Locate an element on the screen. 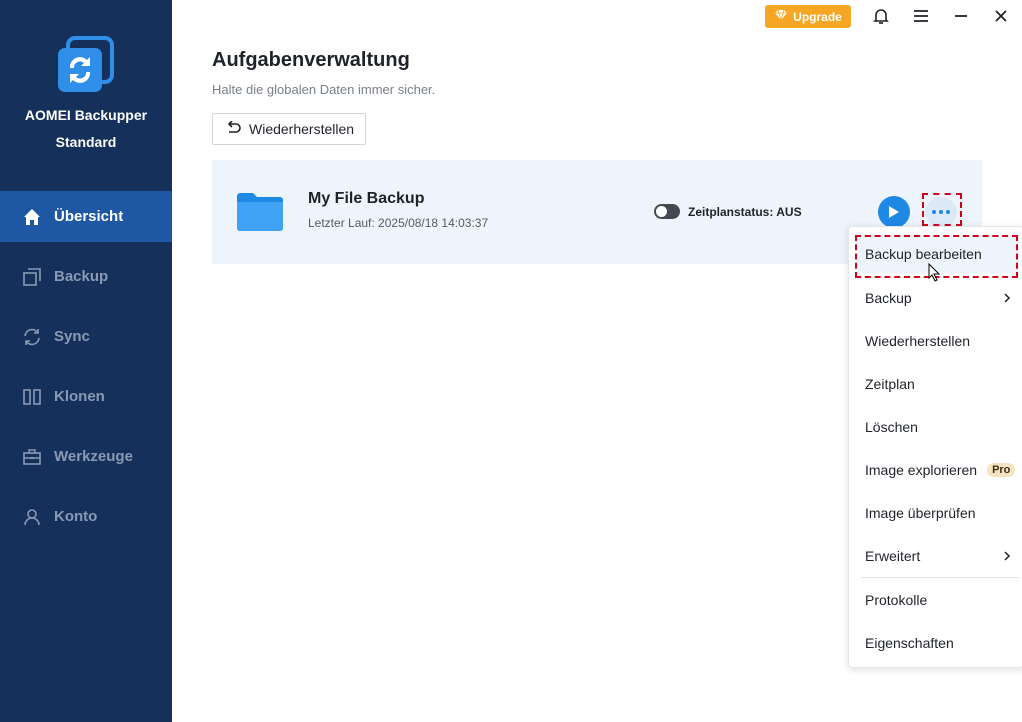 This screenshot has width=1022, height=722. app-edition: Standard is located at coordinates (86, 142).